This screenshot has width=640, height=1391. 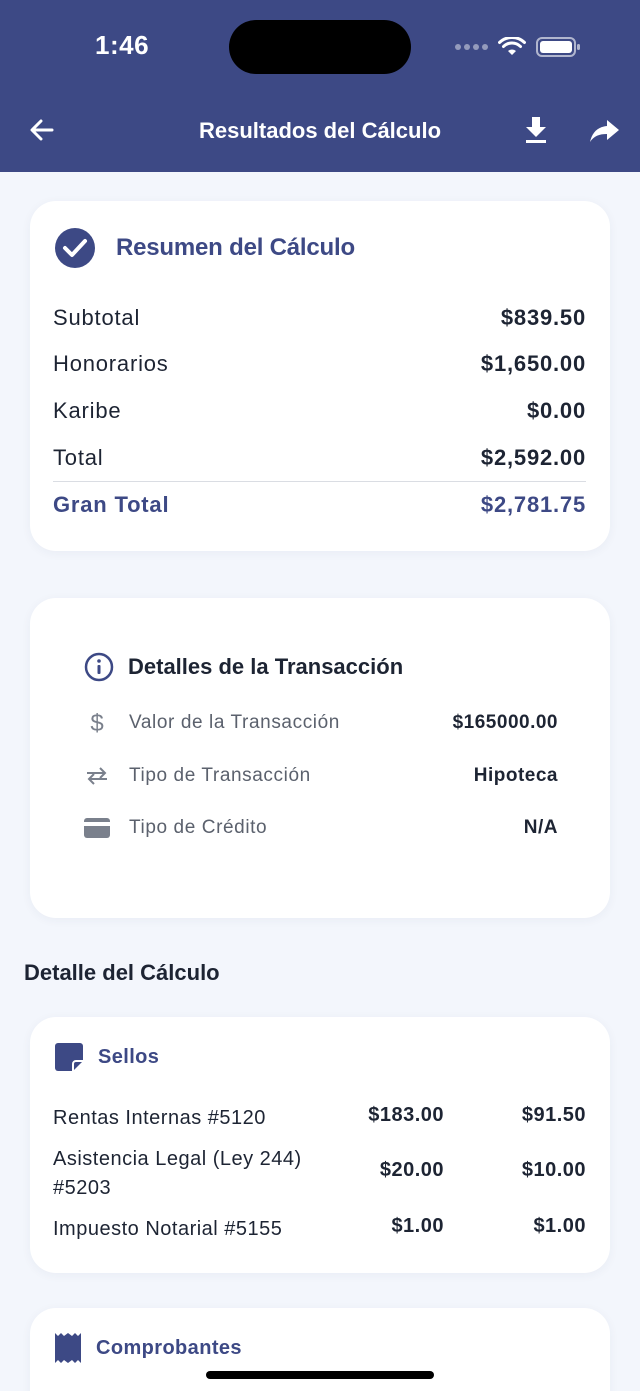 I want to click on grand-total-value: $2,781.75, so click(x=533, y=504).